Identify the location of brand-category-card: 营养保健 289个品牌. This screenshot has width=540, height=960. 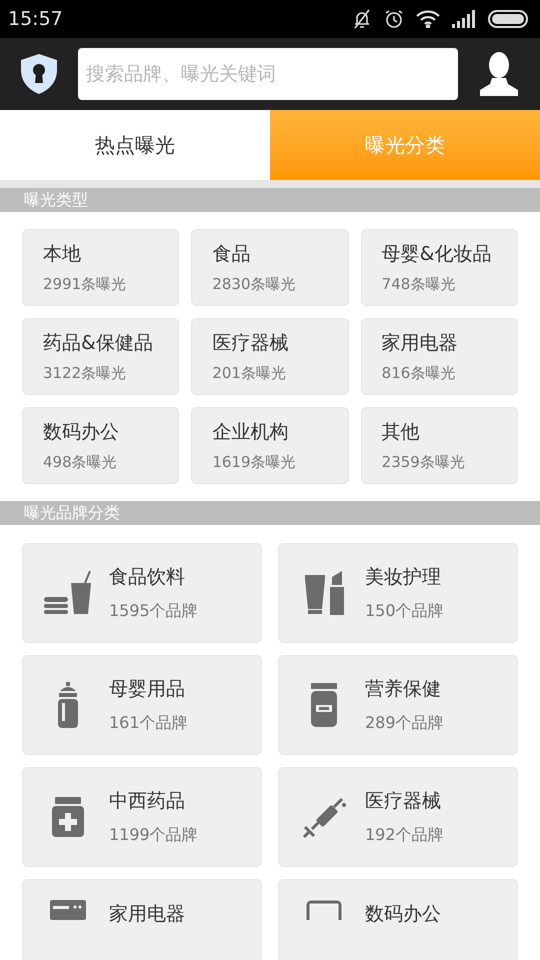
(398, 705).